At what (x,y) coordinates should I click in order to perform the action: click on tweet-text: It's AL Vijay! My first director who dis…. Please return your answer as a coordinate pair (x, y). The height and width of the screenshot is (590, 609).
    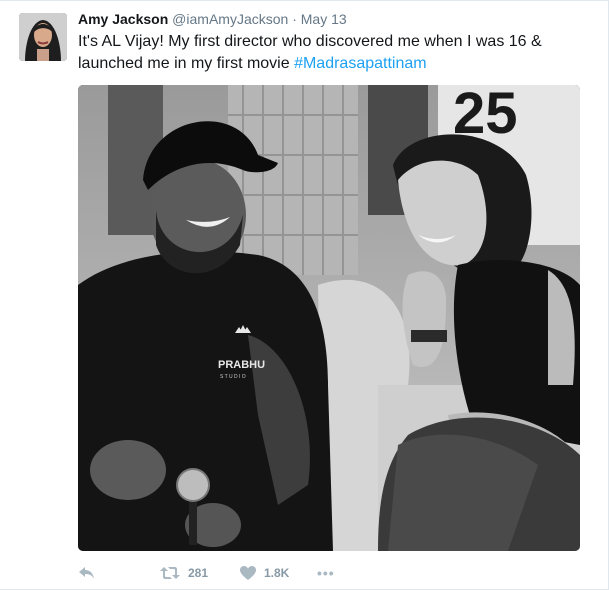
    Looking at the image, I should click on (333, 53).